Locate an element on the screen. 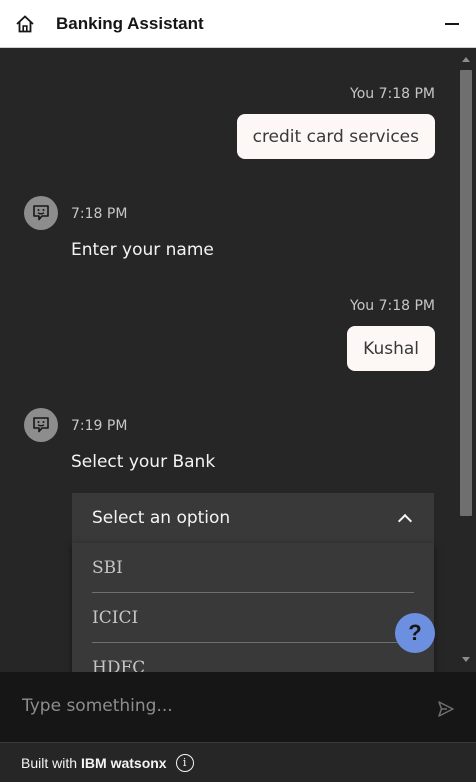 The image size is (476, 782). send-icon is located at coordinates (446, 709).